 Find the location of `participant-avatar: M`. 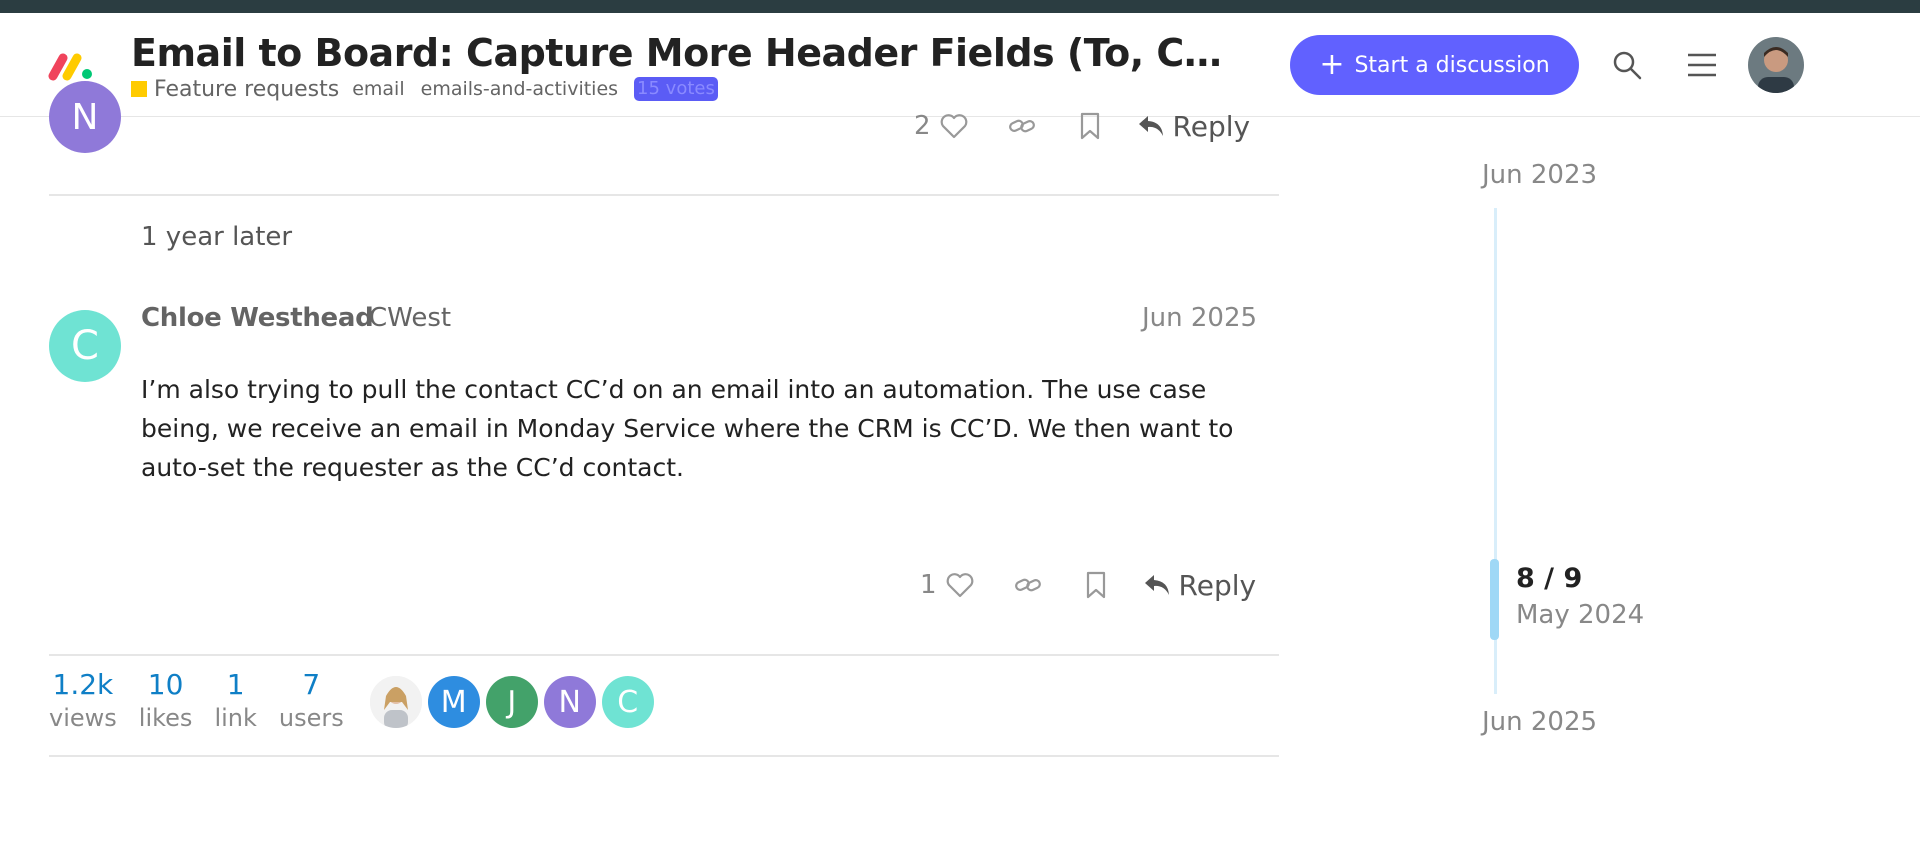

participant-avatar: M is located at coordinates (453, 702).